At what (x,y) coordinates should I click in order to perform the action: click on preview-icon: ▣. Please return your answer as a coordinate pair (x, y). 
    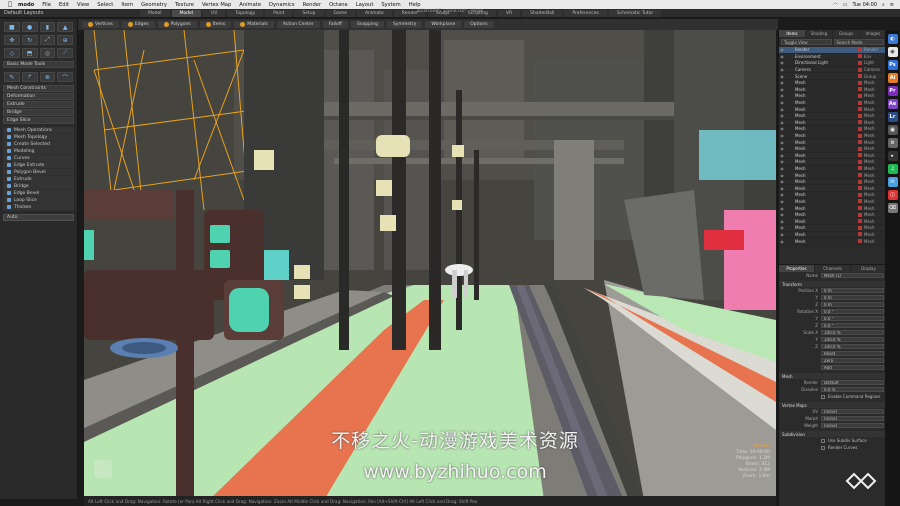
    Looking at the image, I should click on (892, 130).